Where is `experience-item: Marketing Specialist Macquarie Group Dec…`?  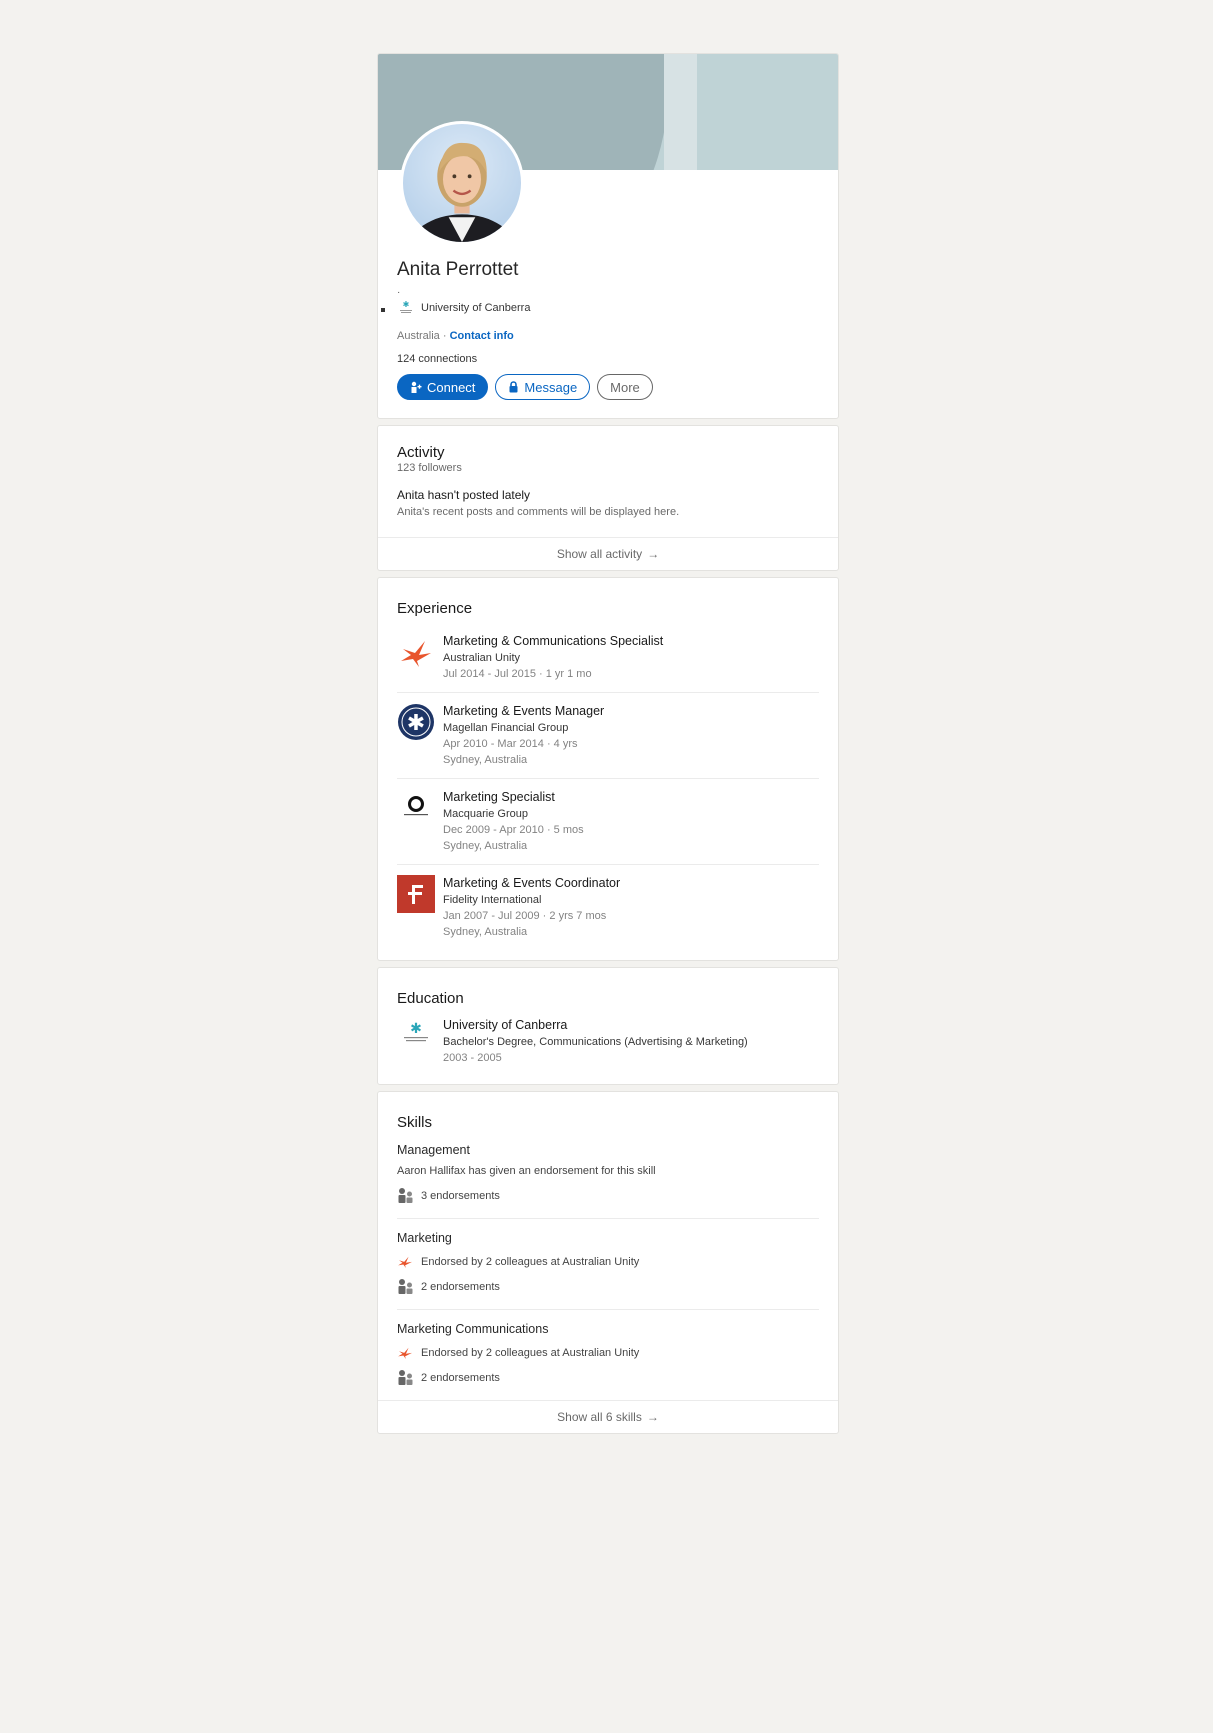 experience-item: Marketing Specialist Macquarie Group Dec… is located at coordinates (608, 822).